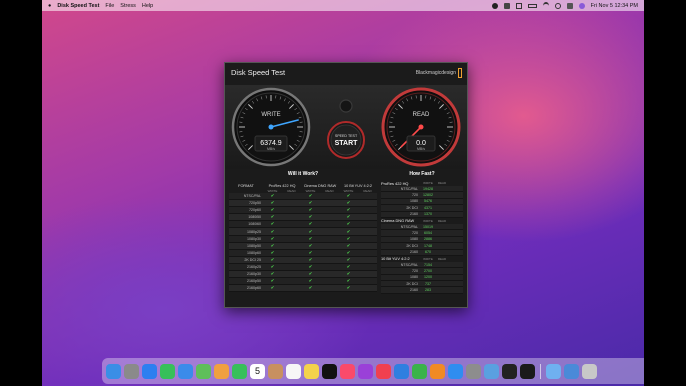 The width and height of the screenshot is (686, 386). Describe the element at coordinates (185, 371) in the screenshot. I see `mail-icon` at that location.